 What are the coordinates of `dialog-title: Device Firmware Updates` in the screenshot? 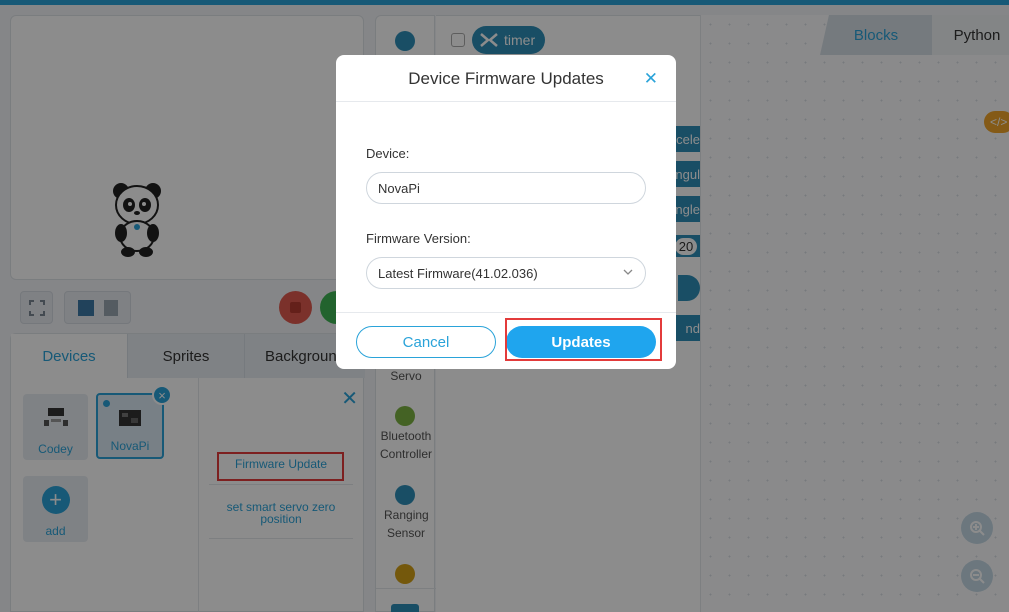 It's located at (506, 78).